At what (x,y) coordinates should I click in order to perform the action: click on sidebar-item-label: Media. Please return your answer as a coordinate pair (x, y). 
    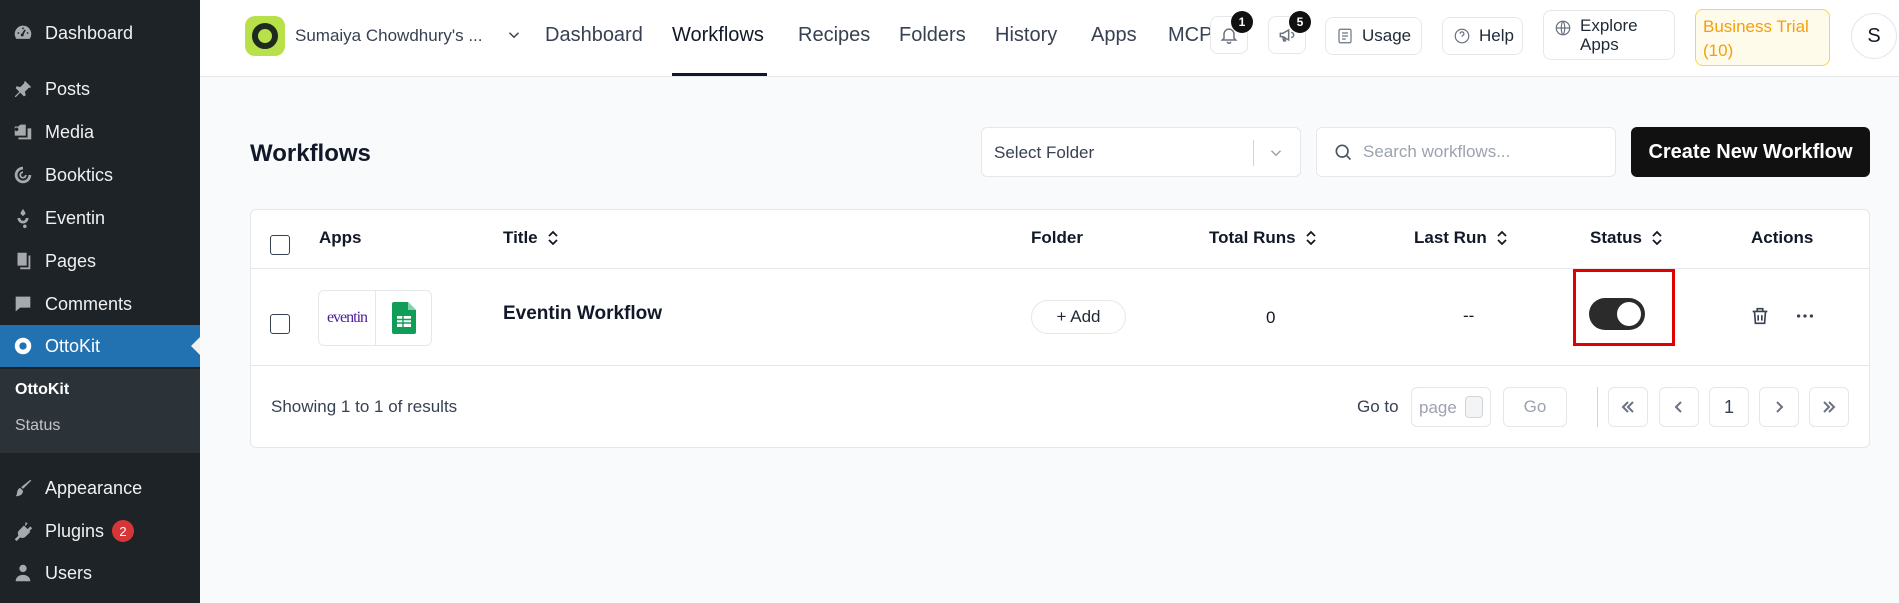
    Looking at the image, I should click on (70, 131).